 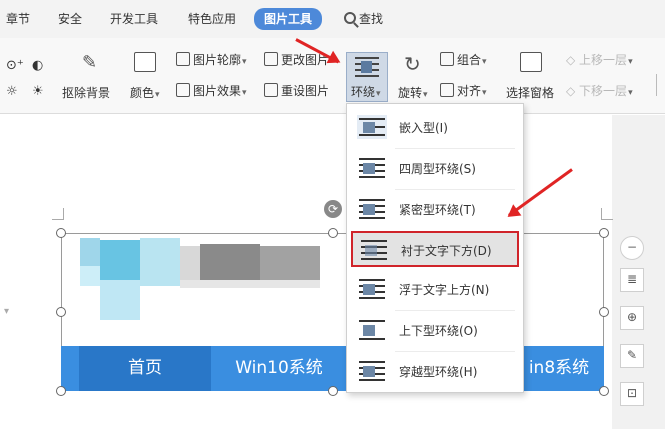 I want to click on reset-image-icon, so click(x=271, y=90).